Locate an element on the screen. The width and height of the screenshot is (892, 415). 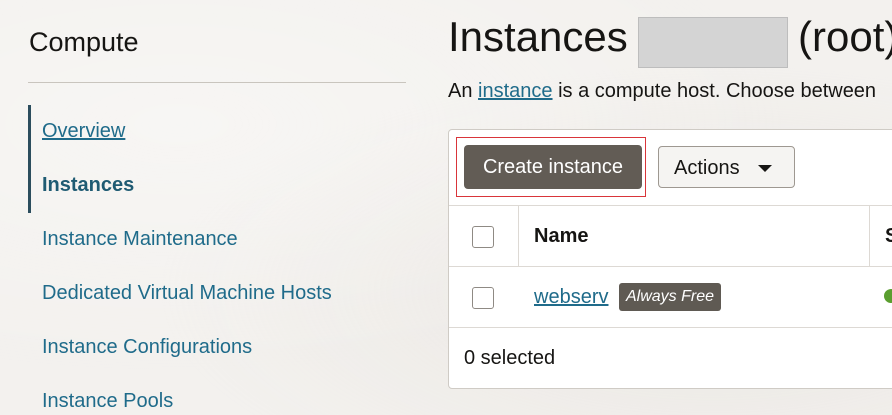
always-free-badge: Always Free is located at coordinates (670, 297).